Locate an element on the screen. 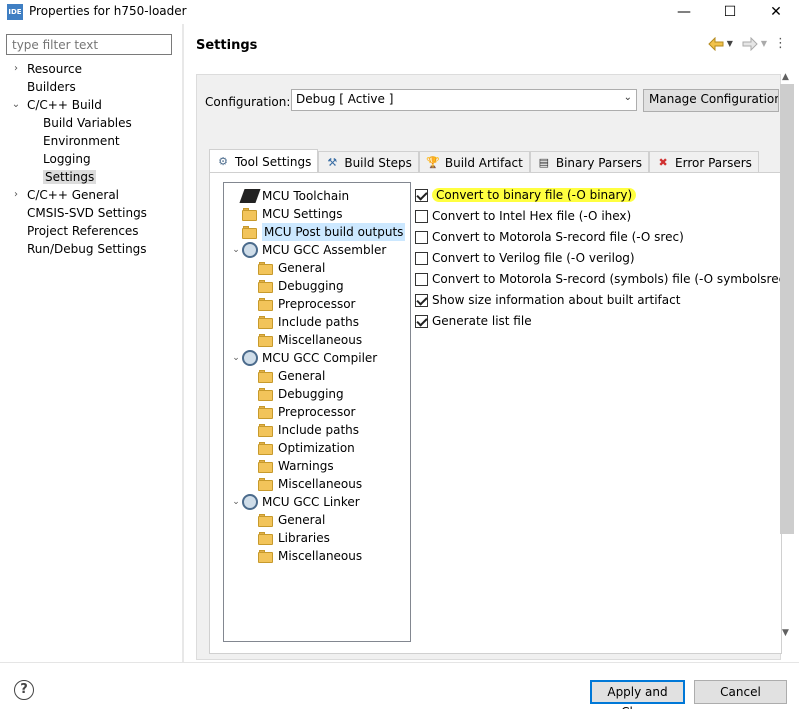 This screenshot has height=709, width=799. option-row: Convert to Verilog file (-O verilog) is located at coordinates (525, 258).